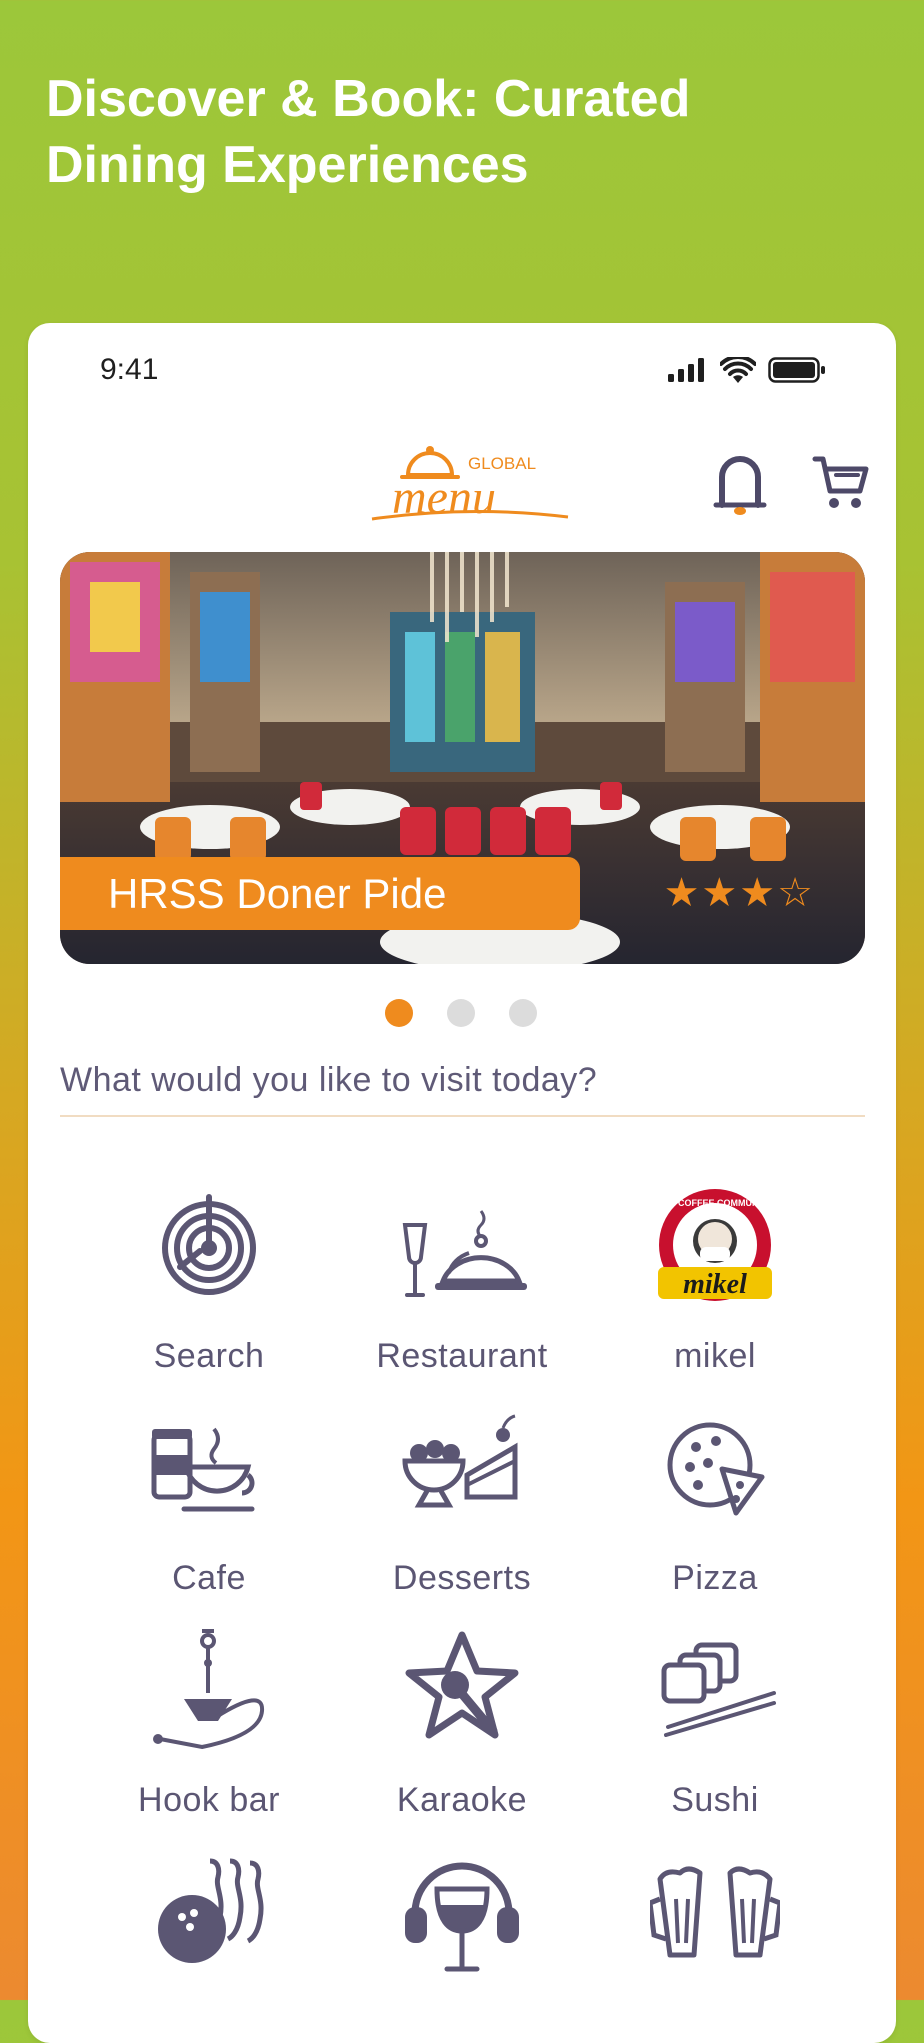  What do you see at coordinates (715, 1203) in the screenshot?
I see `mikel-logo-arc-text: THE COFFEE COMMUNITY` at bounding box center [715, 1203].